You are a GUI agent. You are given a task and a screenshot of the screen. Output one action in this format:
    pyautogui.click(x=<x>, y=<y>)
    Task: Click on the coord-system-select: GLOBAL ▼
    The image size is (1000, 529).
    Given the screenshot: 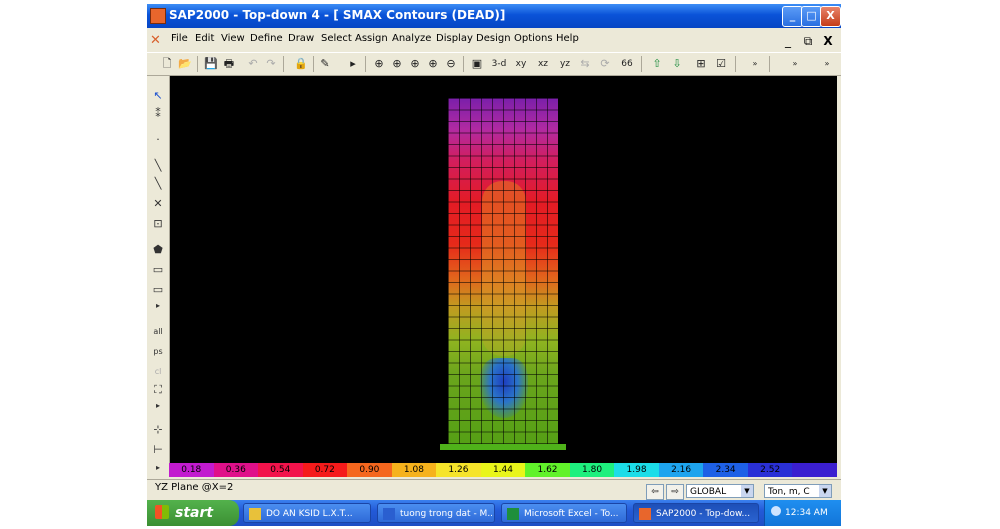 What is the action you would take?
    pyautogui.click(x=720, y=491)
    